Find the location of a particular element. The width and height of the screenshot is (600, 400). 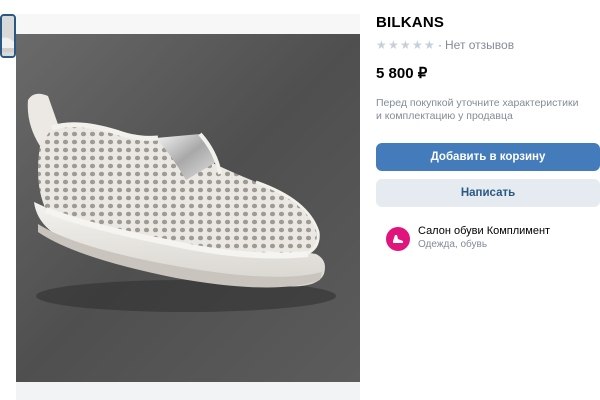

photo-bottom-strip is located at coordinates (188, 391).